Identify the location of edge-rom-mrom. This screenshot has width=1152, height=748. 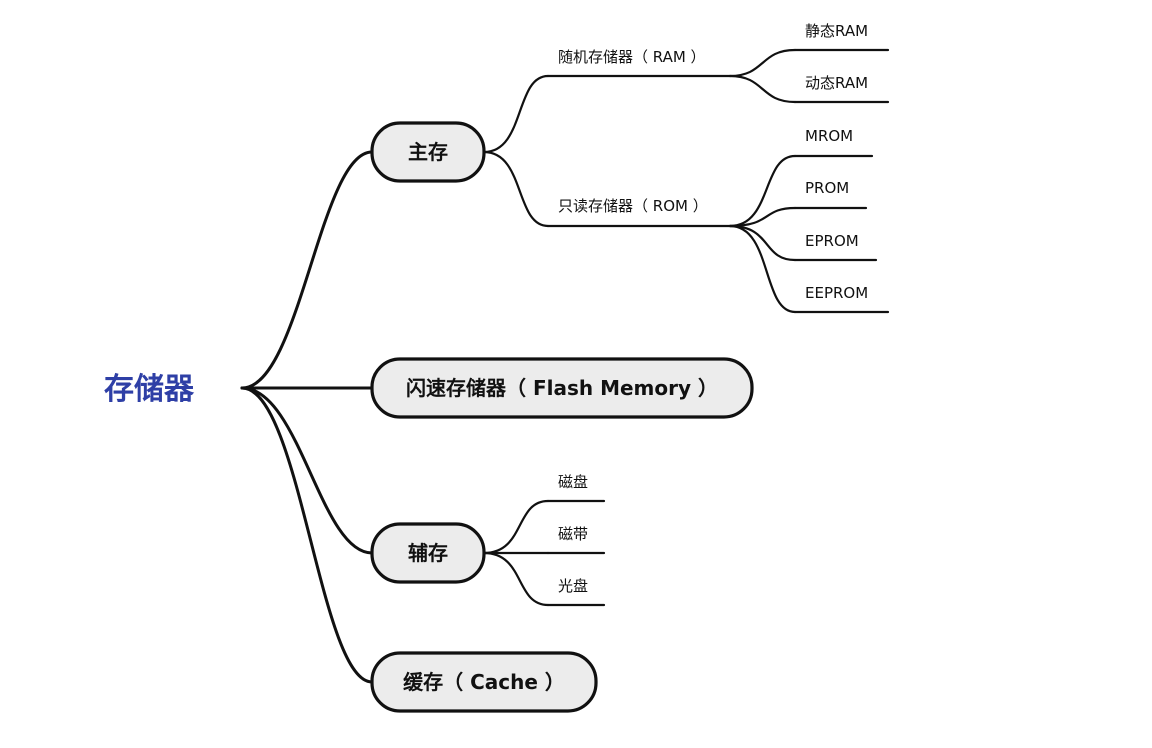
(762, 191).